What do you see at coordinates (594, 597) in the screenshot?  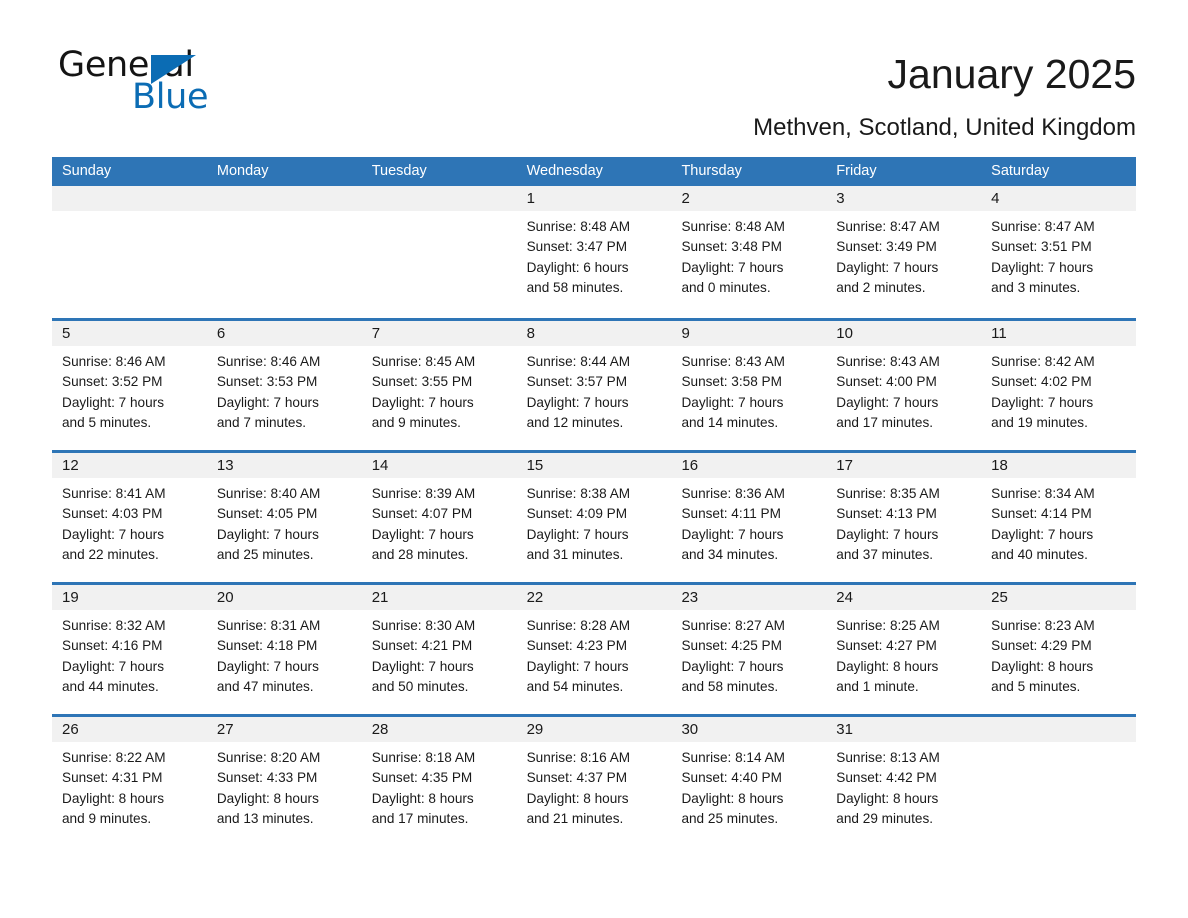 I see `day-number-band: 22` at bounding box center [594, 597].